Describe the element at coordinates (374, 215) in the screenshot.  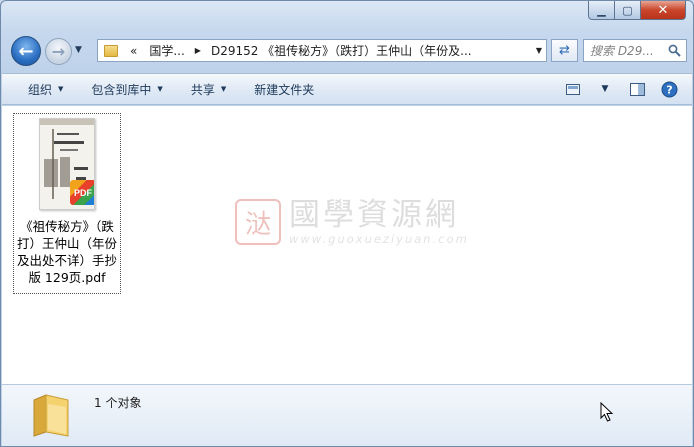
I see `watermark-text: 國學資源網` at that location.